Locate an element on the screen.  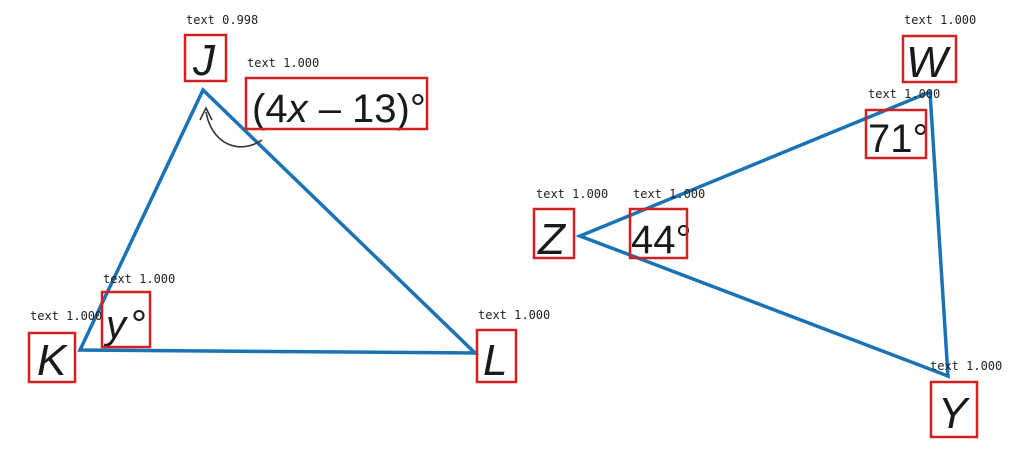
vertex-label-j: J is located at coordinates (204, 60).